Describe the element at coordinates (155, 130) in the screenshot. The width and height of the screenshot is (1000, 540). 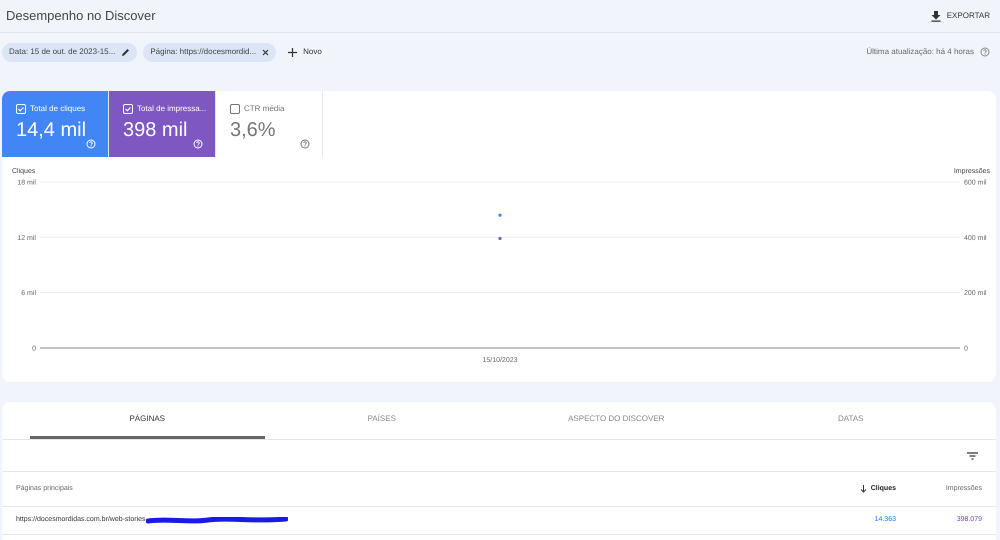
I see `metric-value: 398 mil` at that location.